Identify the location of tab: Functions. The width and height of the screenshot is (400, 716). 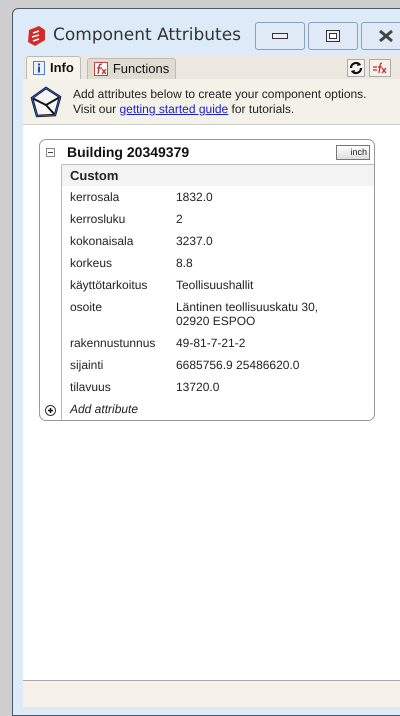
(131, 68).